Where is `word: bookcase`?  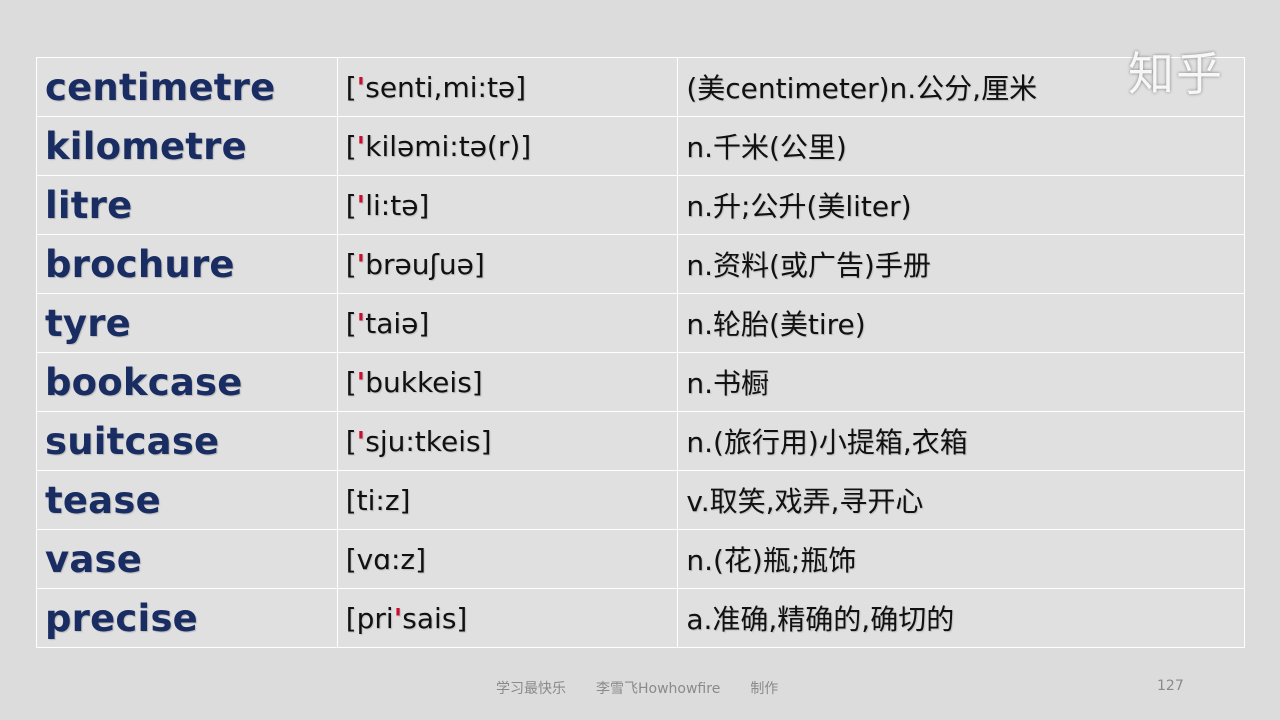
word: bookcase is located at coordinates (144, 382).